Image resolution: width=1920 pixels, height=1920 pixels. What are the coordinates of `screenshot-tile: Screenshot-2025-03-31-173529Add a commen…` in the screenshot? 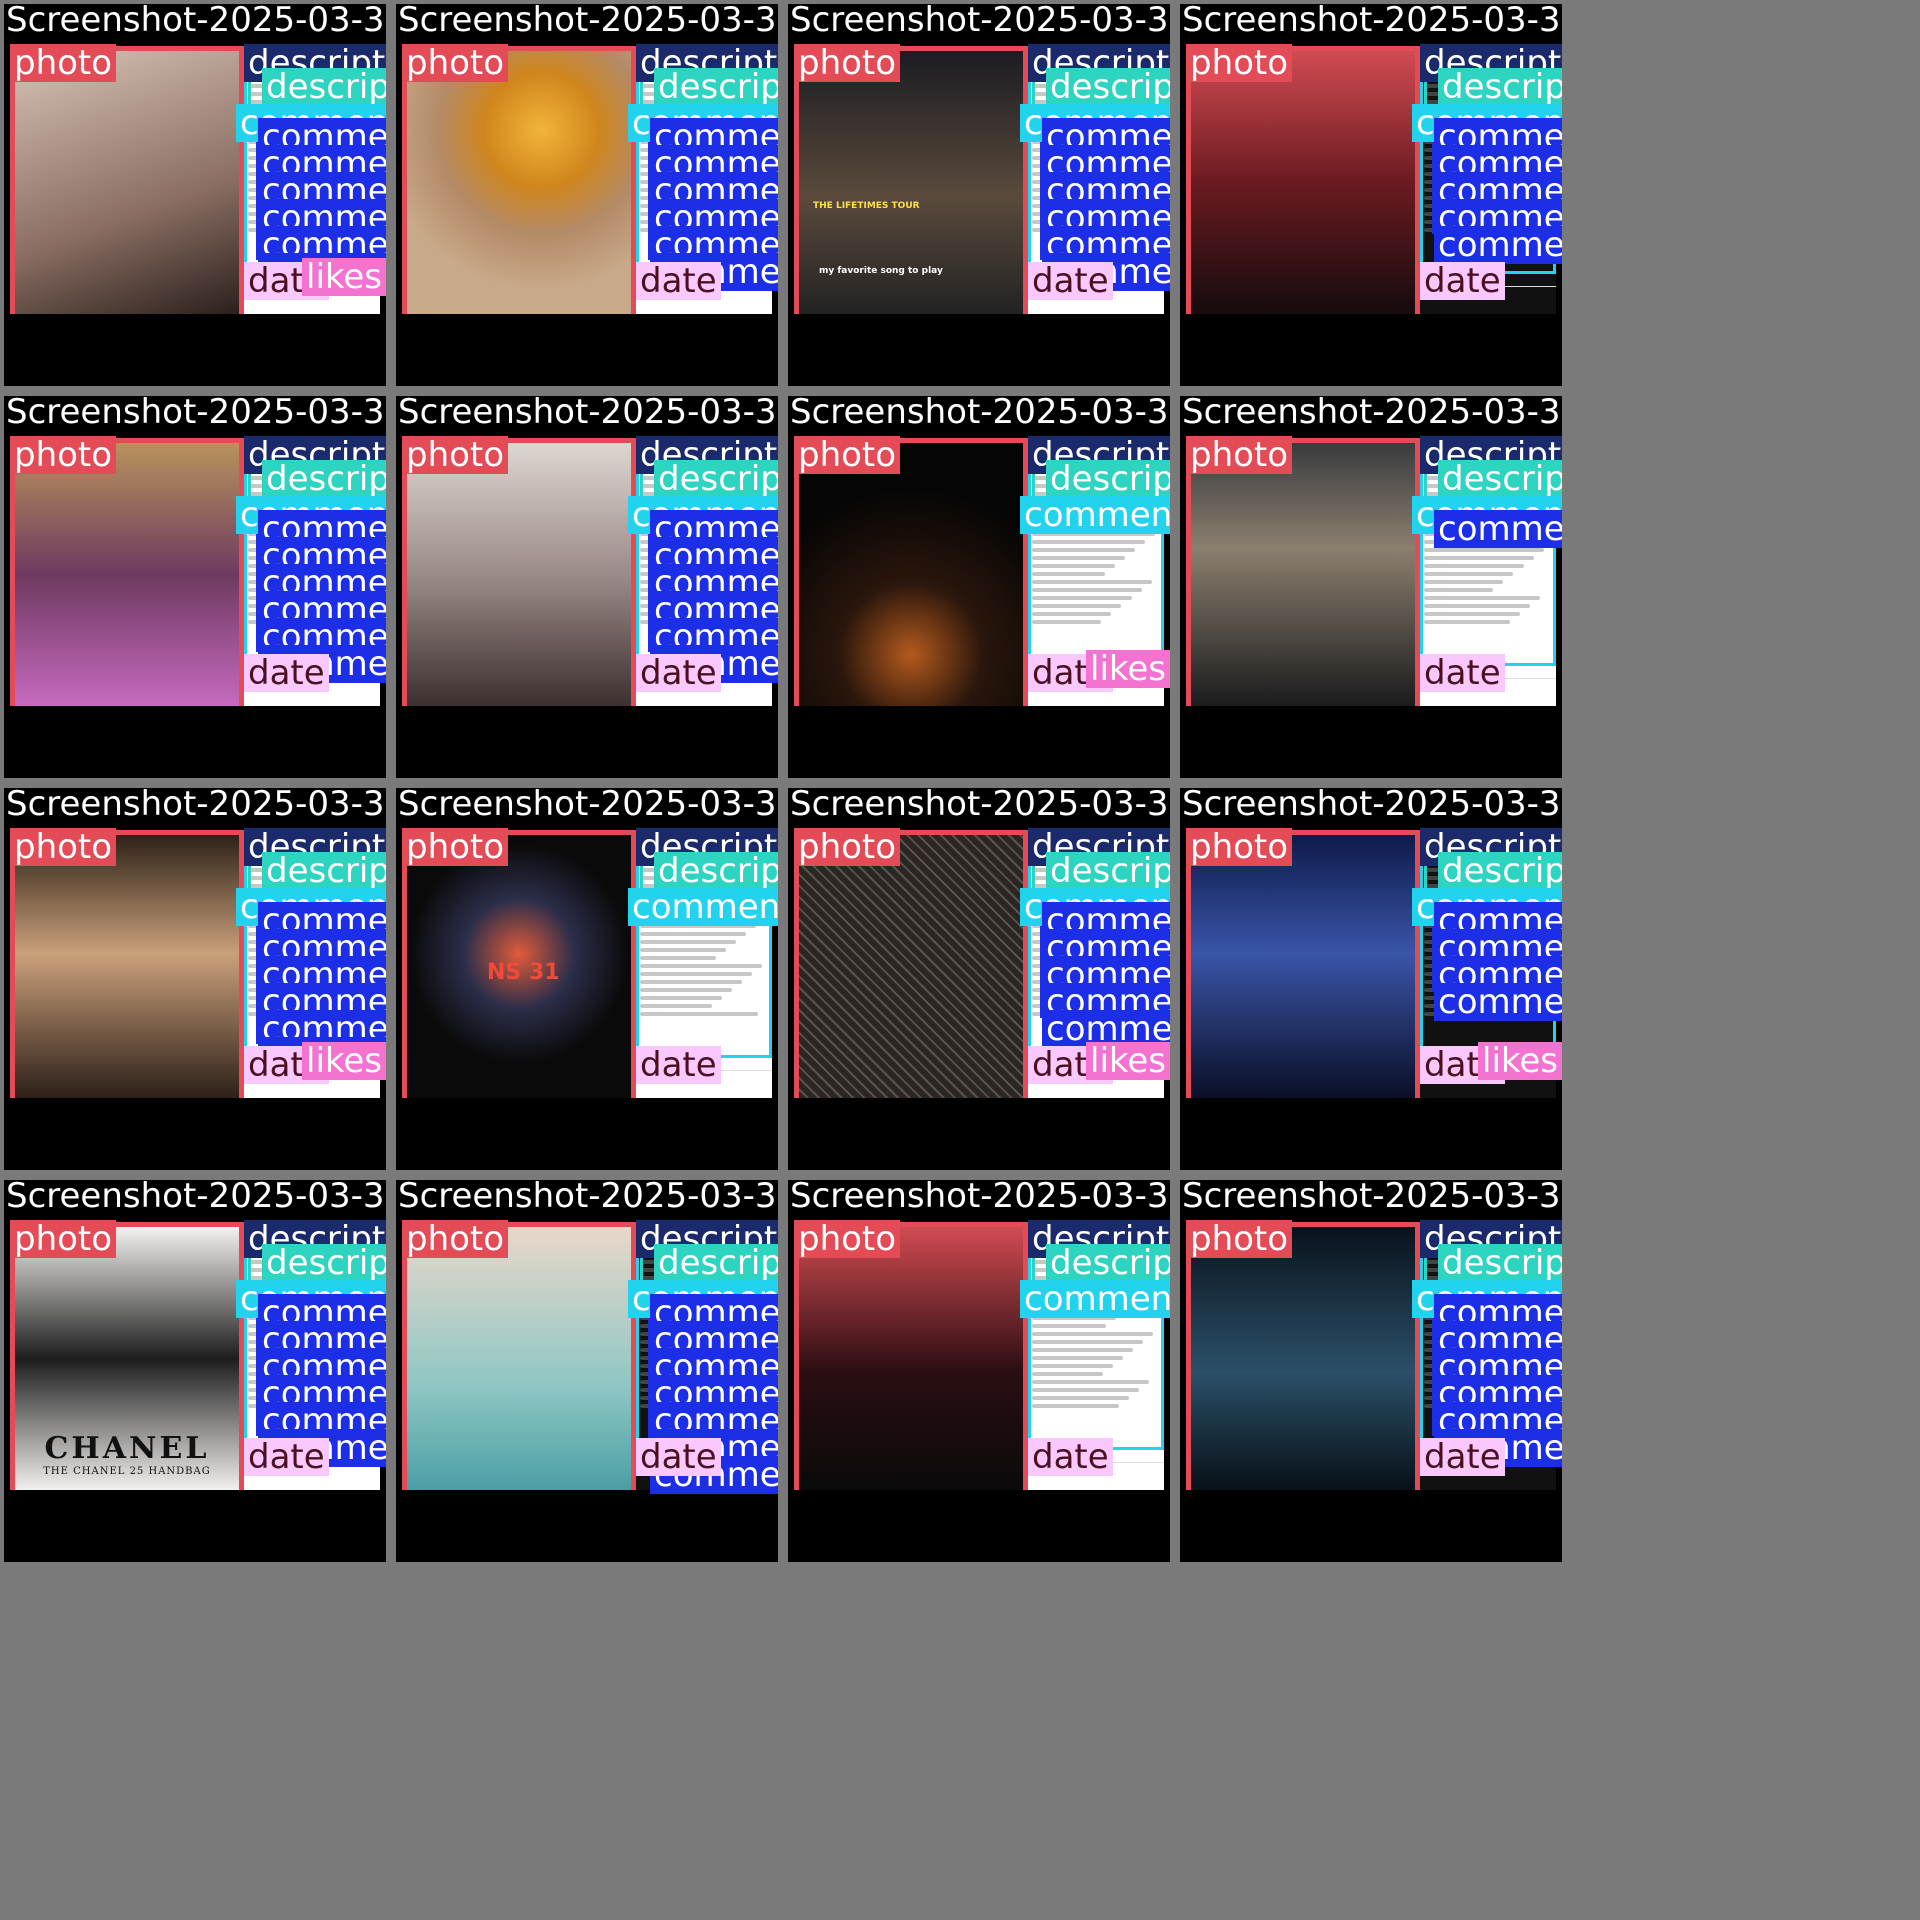 It's located at (1371, 979).